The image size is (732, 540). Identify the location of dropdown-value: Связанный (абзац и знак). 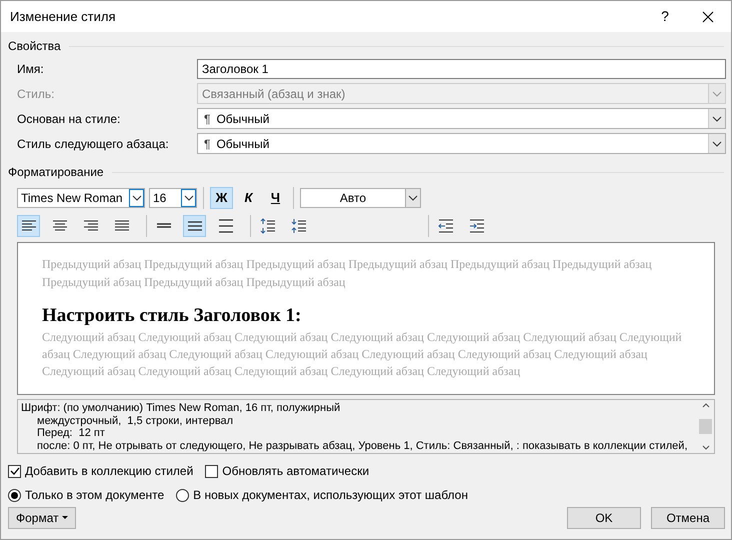
(274, 94).